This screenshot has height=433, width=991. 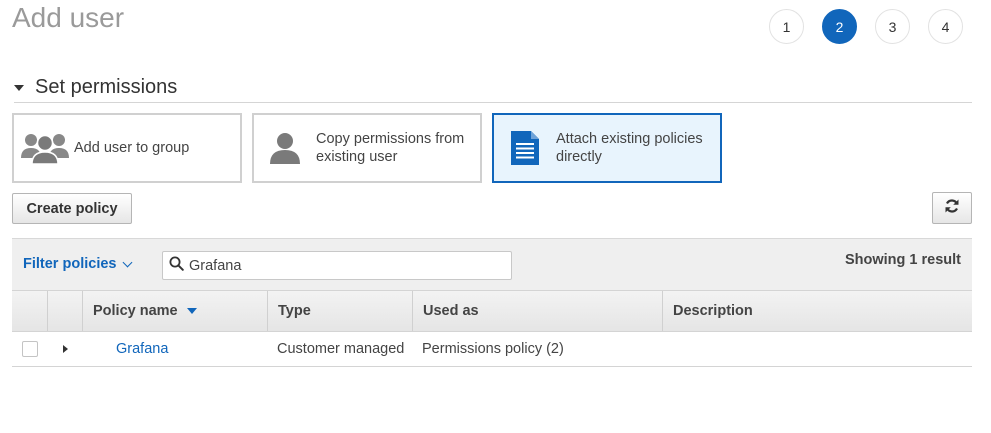 What do you see at coordinates (786, 26) in the screenshot?
I see `step-1: 1` at bounding box center [786, 26].